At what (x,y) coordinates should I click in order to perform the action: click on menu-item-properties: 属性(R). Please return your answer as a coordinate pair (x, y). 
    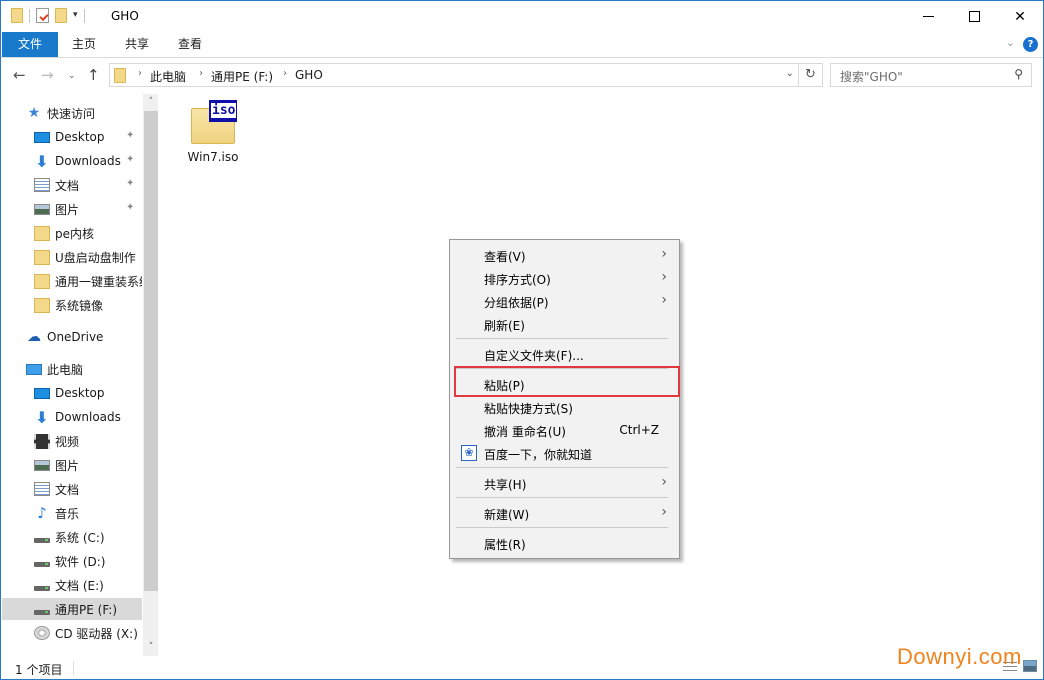
    Looking at the image, I should click on (564, 543).